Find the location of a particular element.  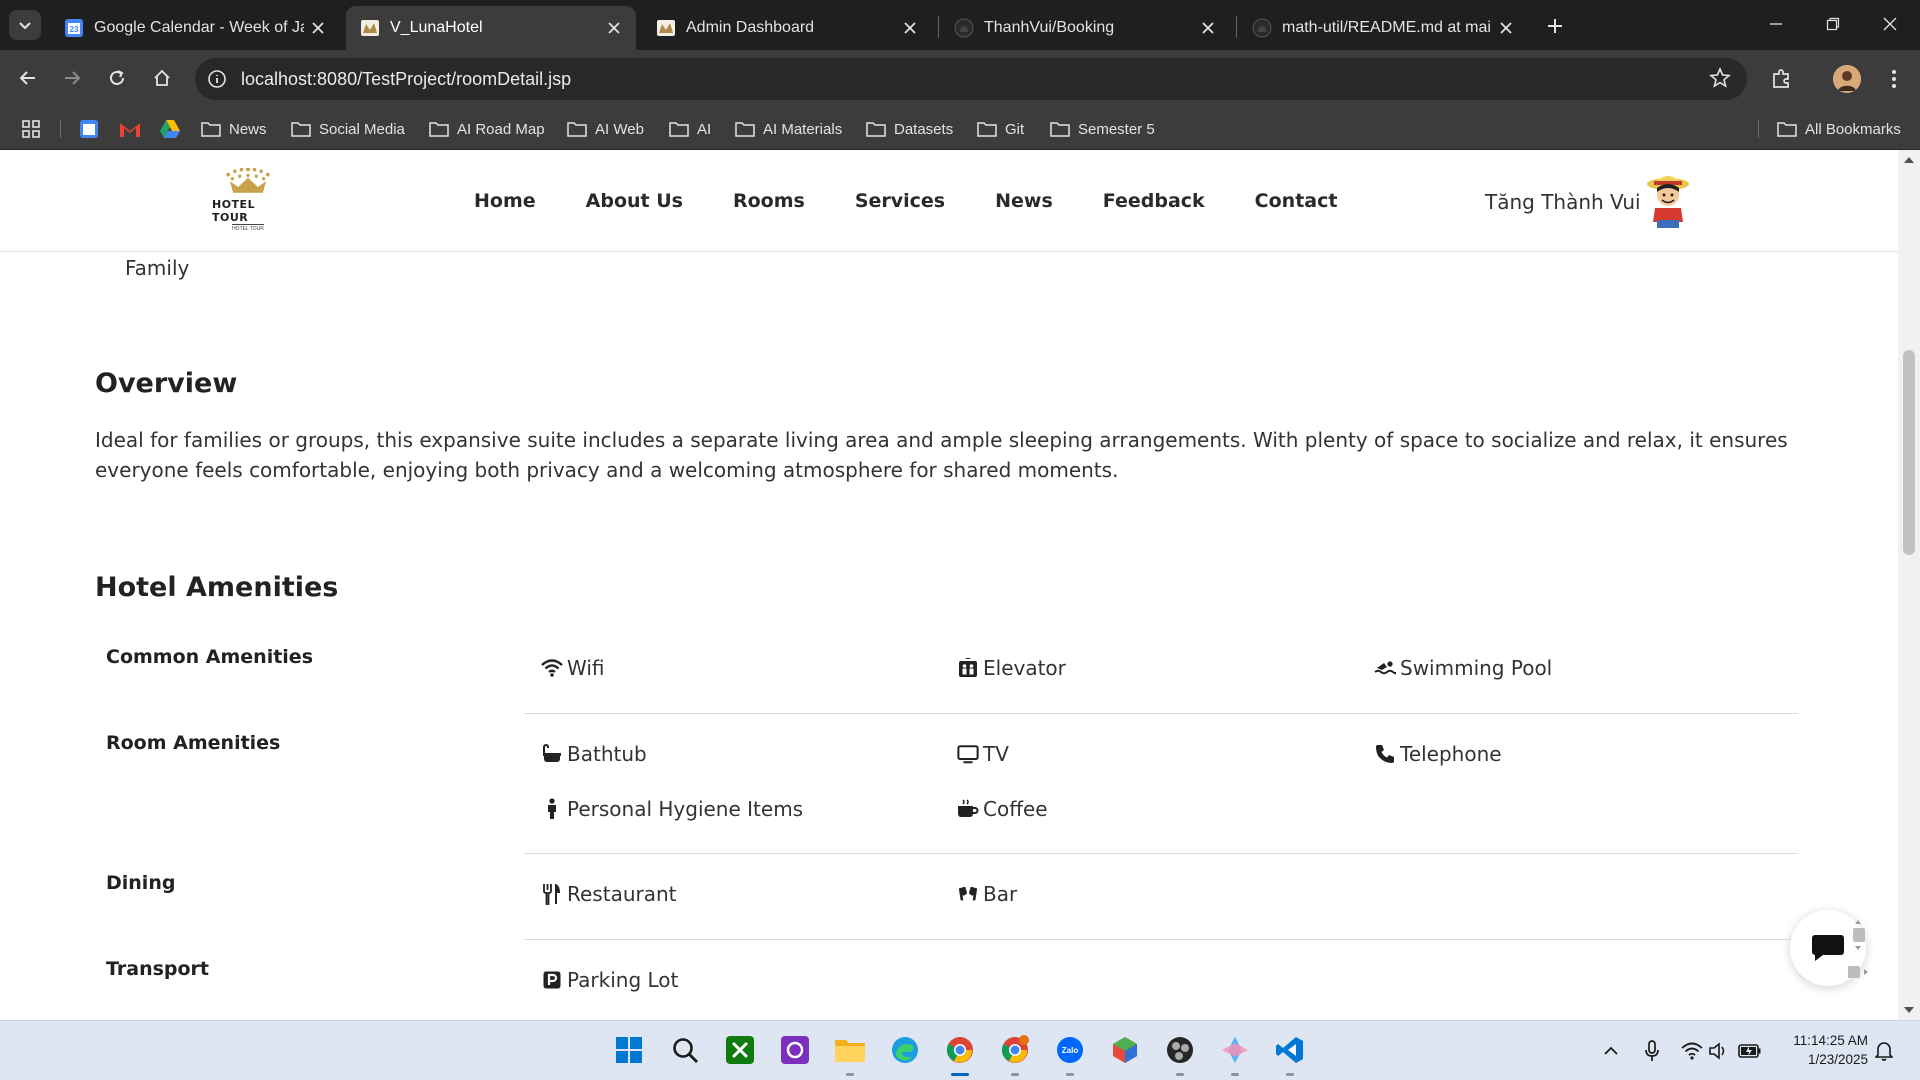

taskbar-vscode is located at coordinates (1290, 1050).